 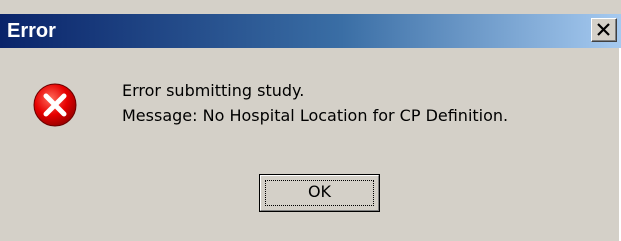 I want to click on close-icon, so click(x=603, y=29).